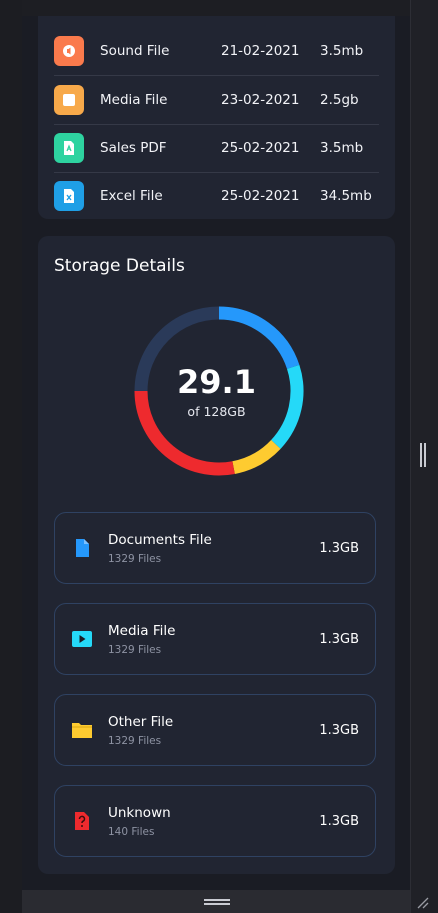 Image resolution: width=438 pixels, height=913 pixels. I want to click on sound-file-icon, so click(69, 51).